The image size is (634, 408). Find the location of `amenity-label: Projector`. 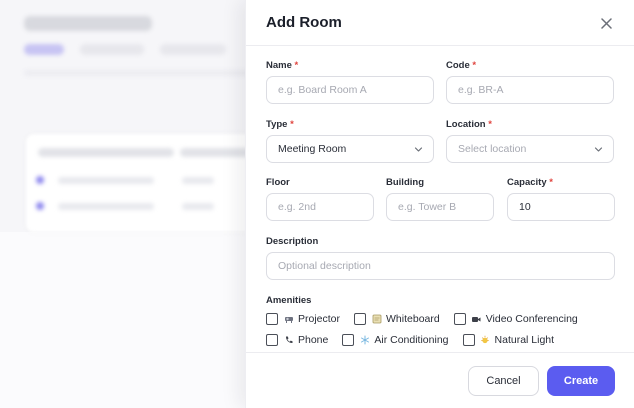

amenity-label: Projector is located at coordinates (319, 319).